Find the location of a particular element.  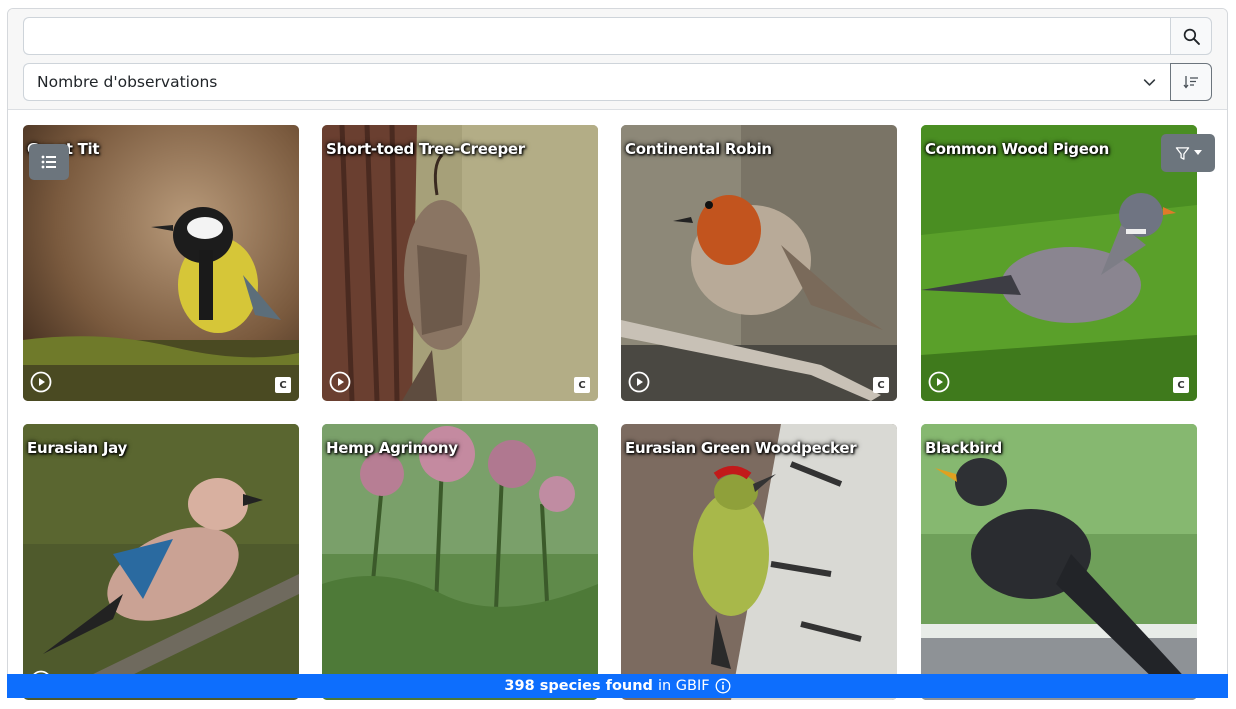

species-title: Hemp Agrimony is located at coordinates (392, 448).